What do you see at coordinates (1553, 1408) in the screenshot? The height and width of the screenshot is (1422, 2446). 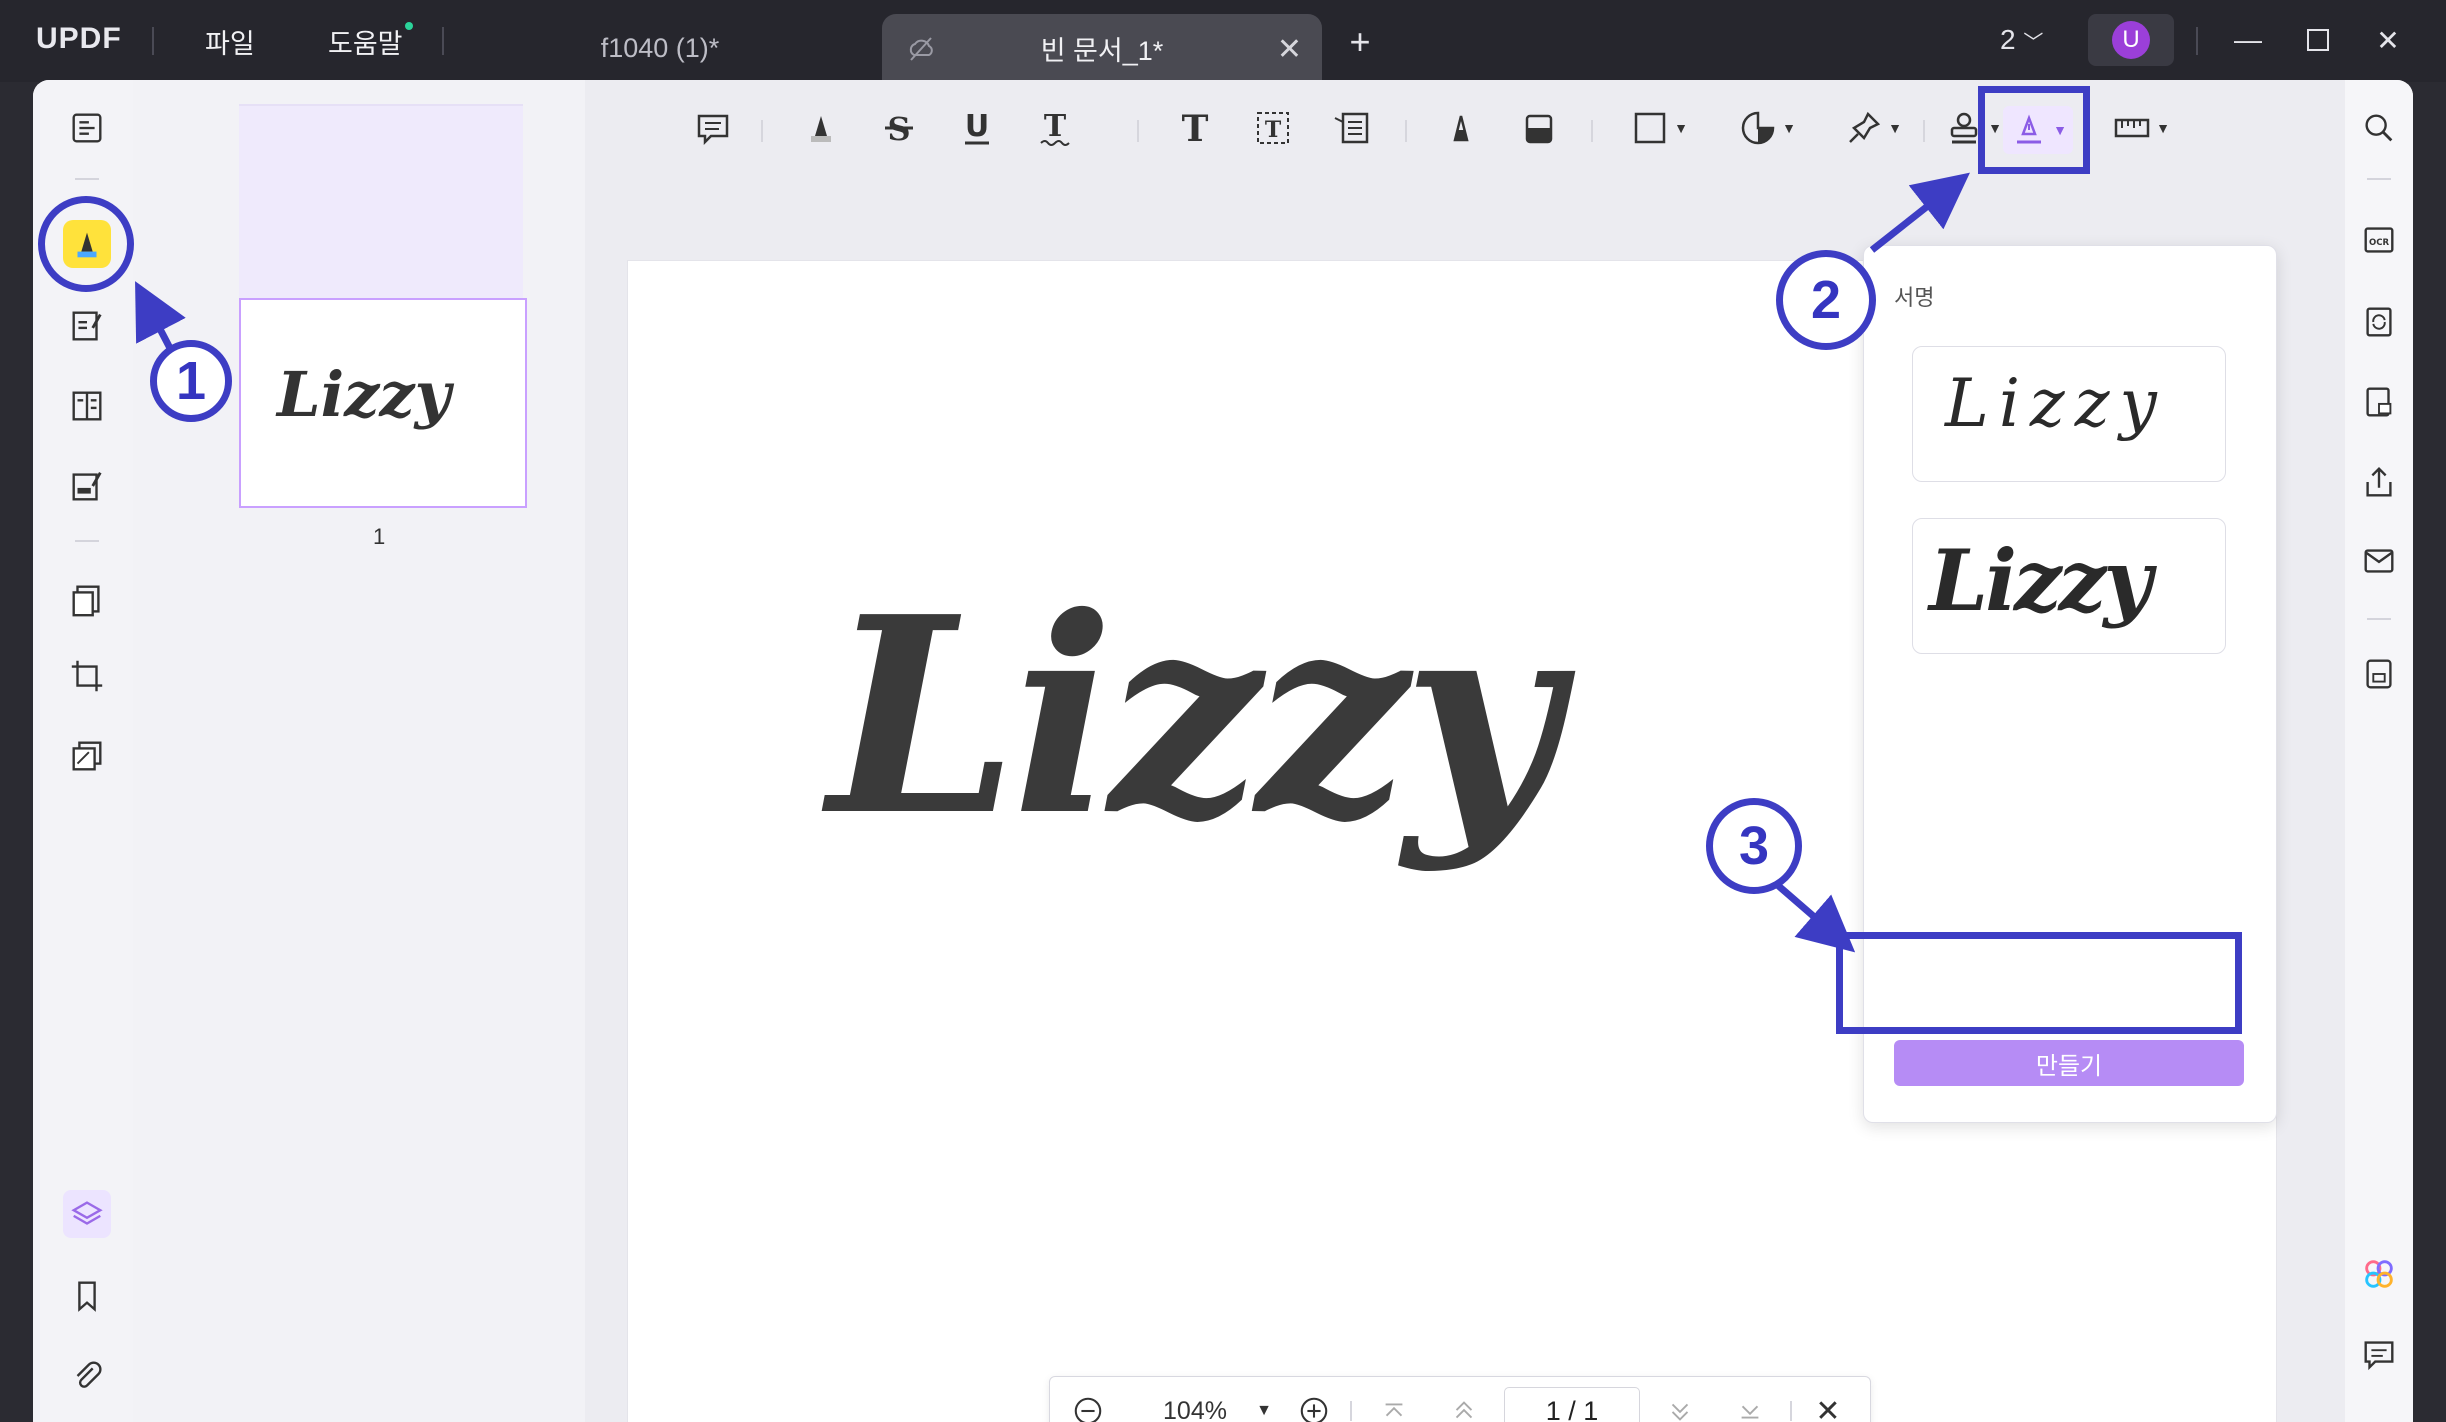 I see `page-current: 1` at bounding box center [1553, 1408].